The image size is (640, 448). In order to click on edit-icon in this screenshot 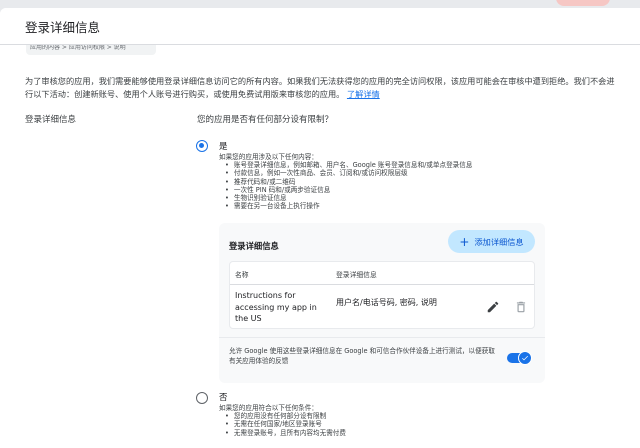, I will do `click(493, 306)`.